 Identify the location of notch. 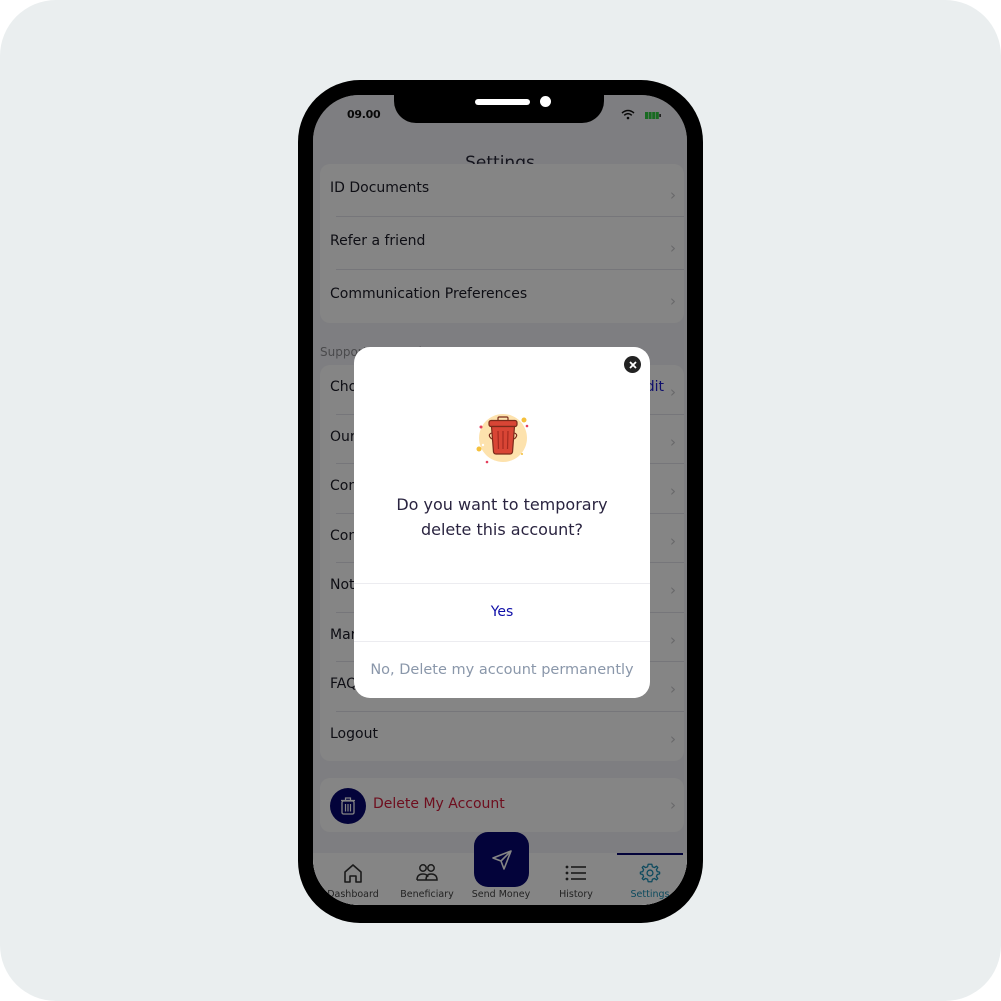
(499, 109).